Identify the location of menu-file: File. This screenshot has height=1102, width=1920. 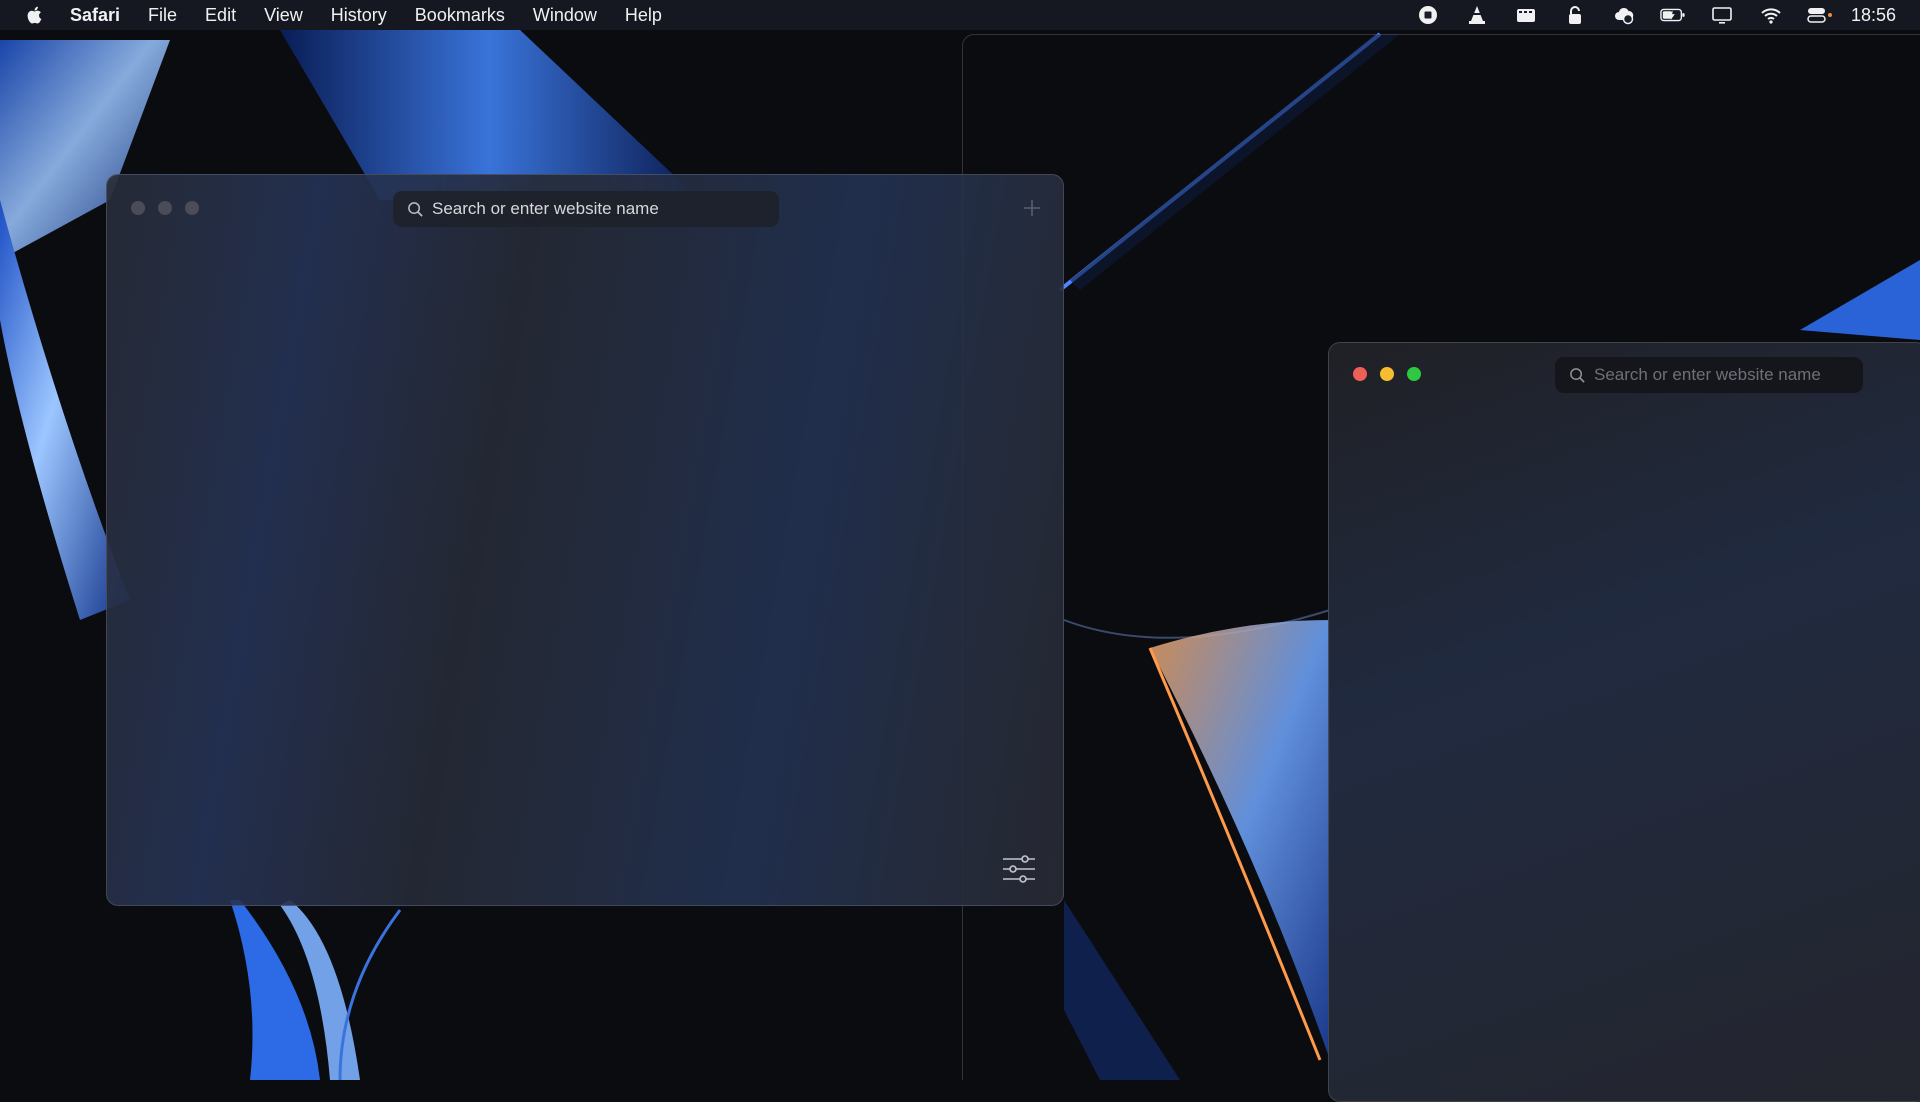
(162, 15).